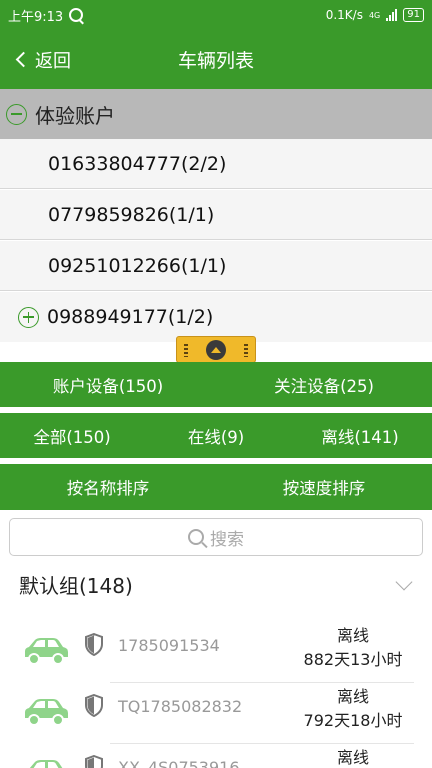 The width and height of the screenshot is (432, 768). I want to click on vehicle-row: 1785091534 离线 882天13小时, so click(216, 652).